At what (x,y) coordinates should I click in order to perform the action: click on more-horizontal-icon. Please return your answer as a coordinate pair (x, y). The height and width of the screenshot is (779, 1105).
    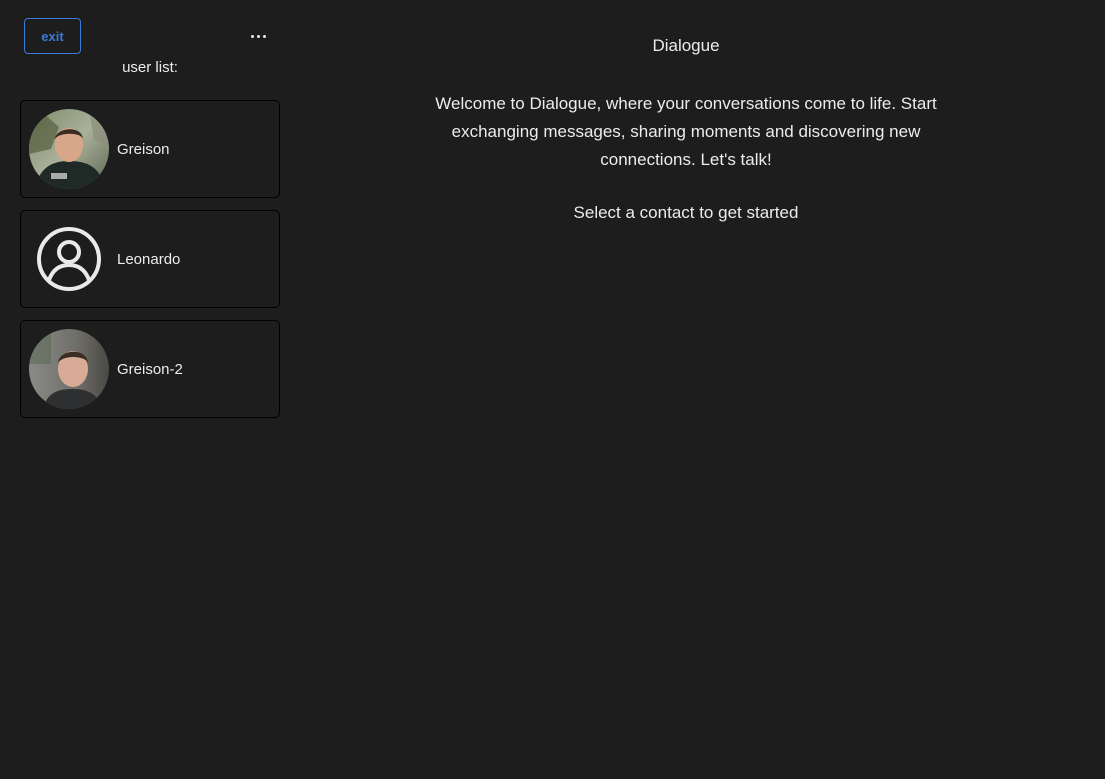
    Looking at the image, I should click on (252, 36).